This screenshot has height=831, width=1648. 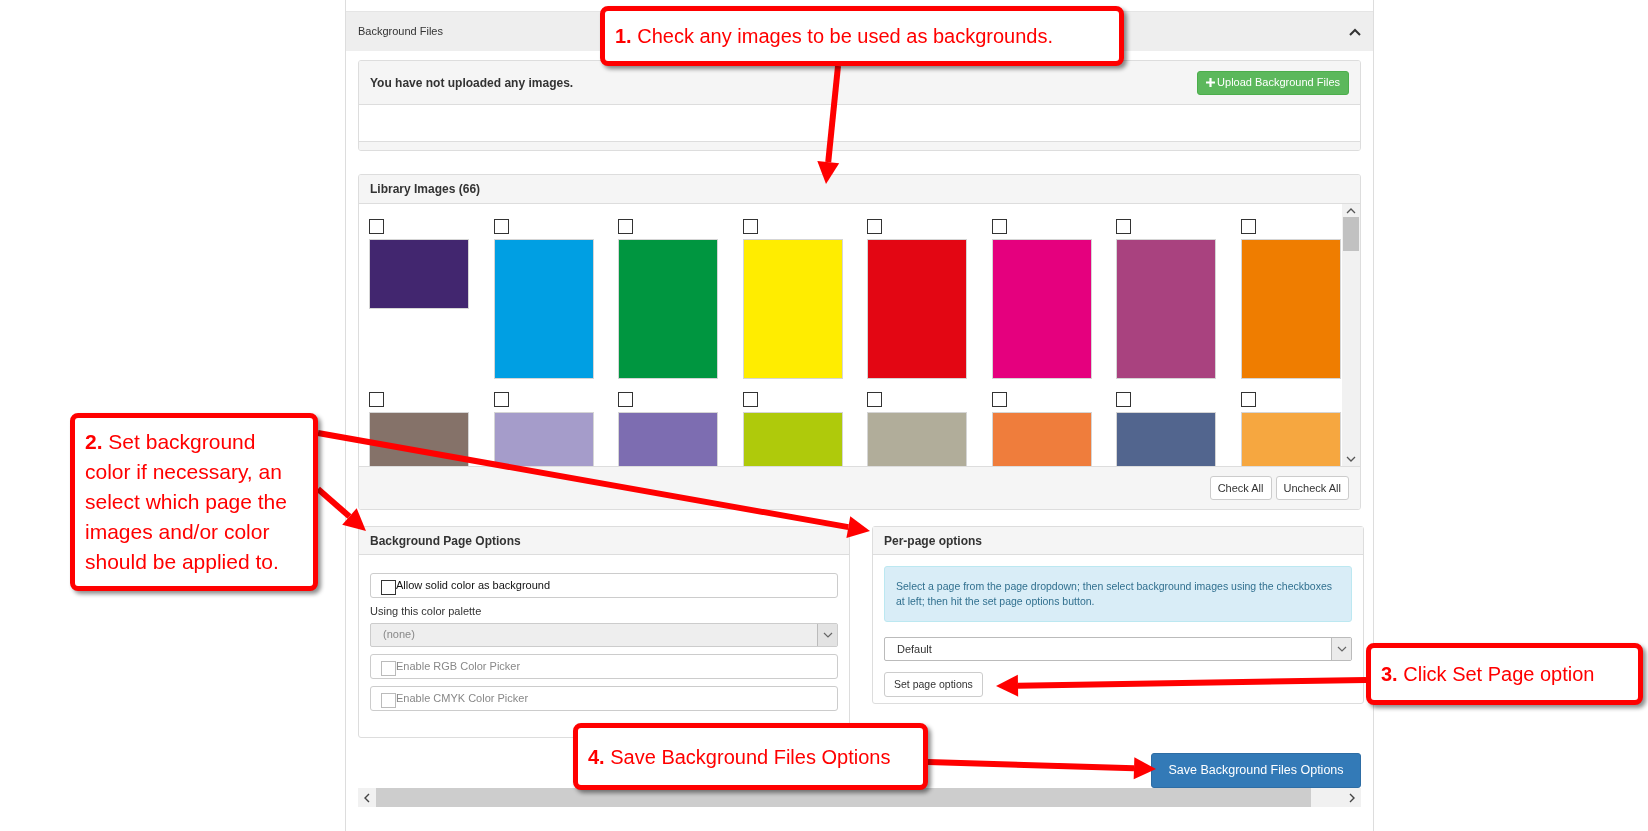 I want to click on panel-title: Per-page options, so click(x=933, y=541).